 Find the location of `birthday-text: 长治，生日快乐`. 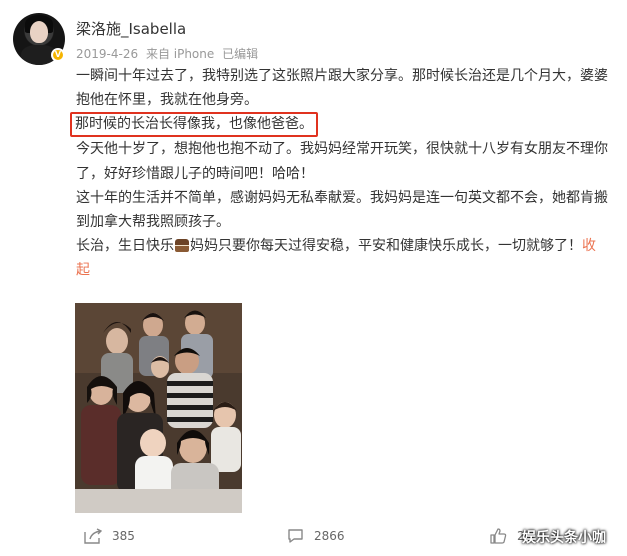

birthday-text: 长治，生日快乐 is located at coordinates (125, 246).